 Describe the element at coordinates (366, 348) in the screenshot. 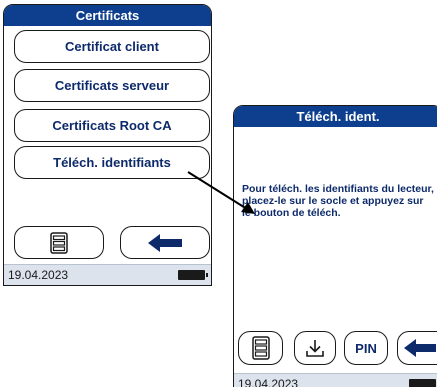

I see `pin-button: PIN` at that location.